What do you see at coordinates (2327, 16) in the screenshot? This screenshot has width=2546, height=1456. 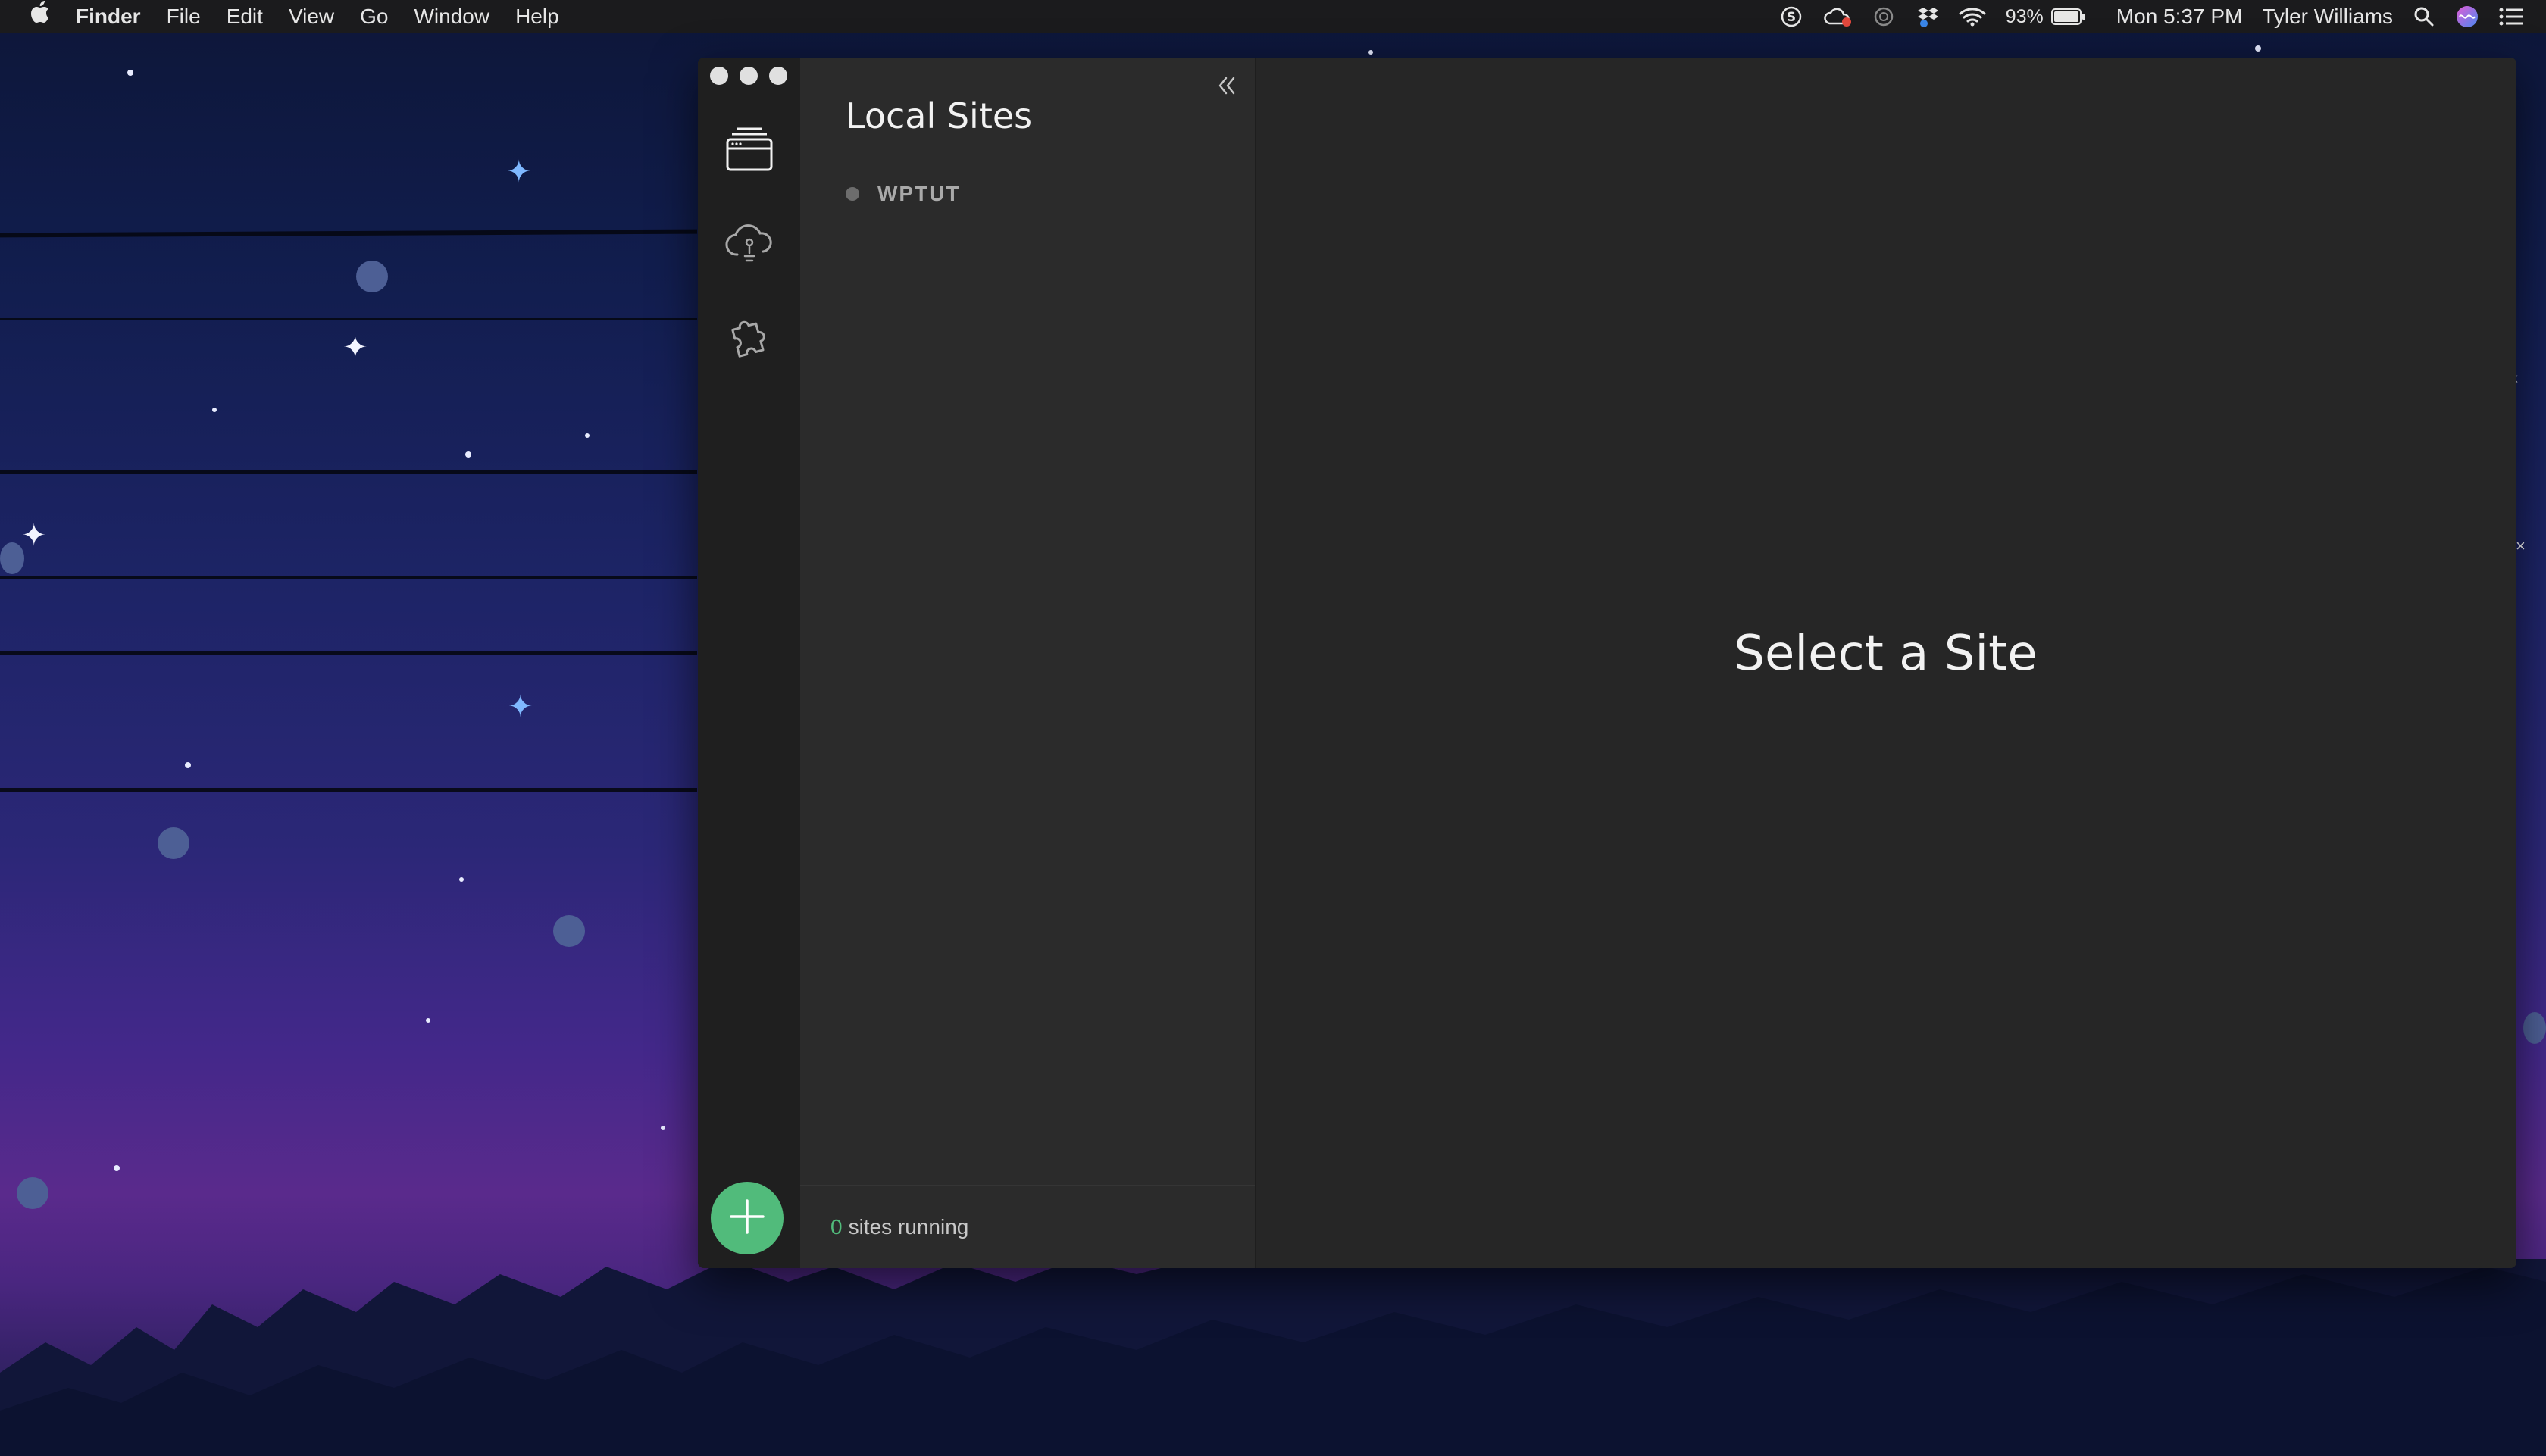 I see `menubar-user: Tyler Williams` at bounding box center [2327, 16].